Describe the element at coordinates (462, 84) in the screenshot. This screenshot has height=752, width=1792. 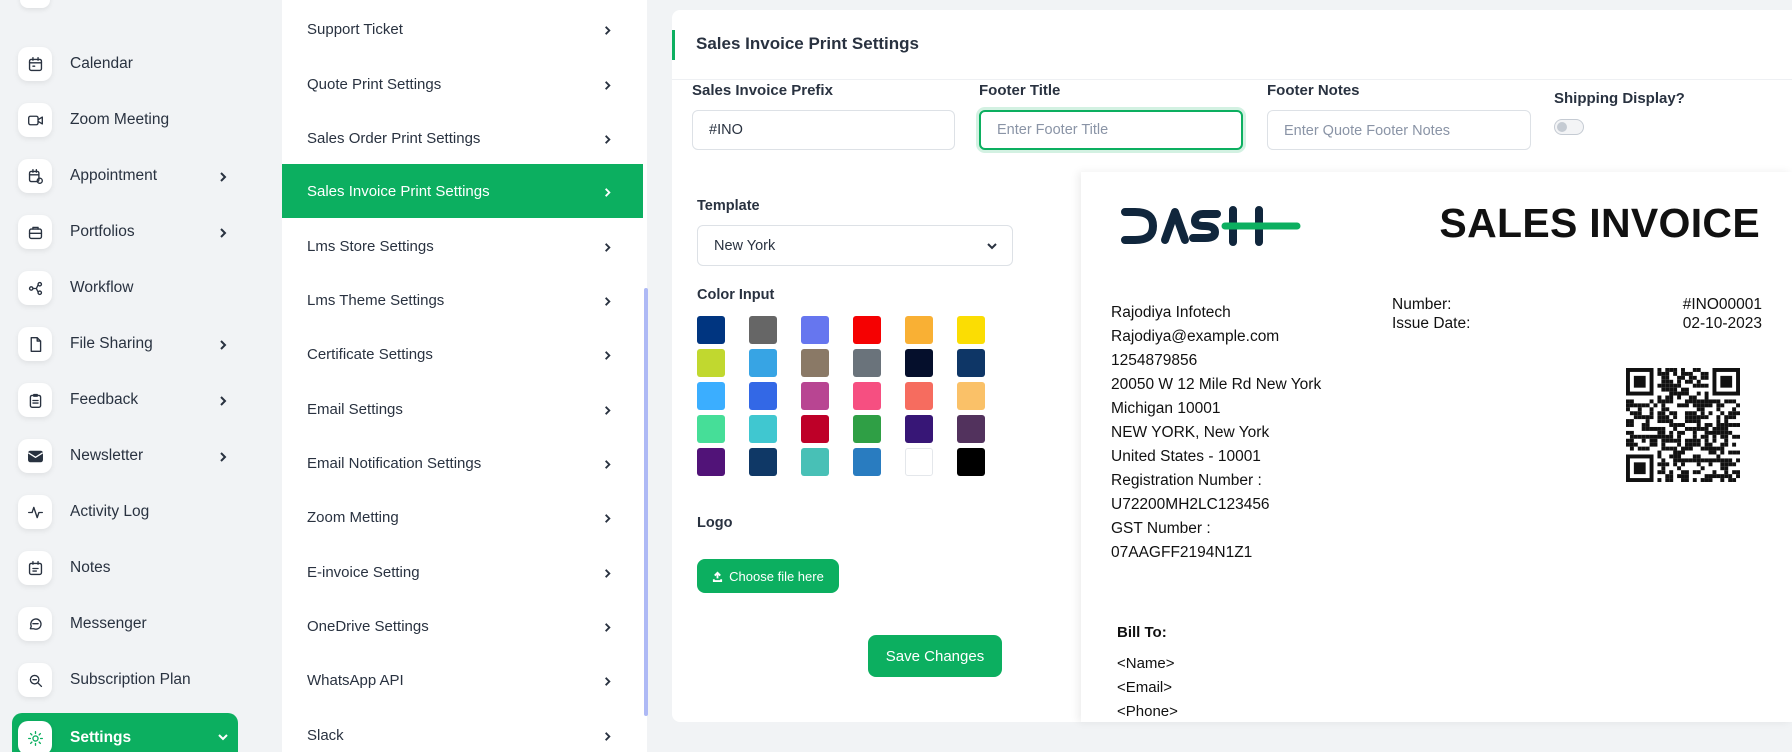
I see `submenu-item-quote-print-settings: Quote Print Settings` at that location.